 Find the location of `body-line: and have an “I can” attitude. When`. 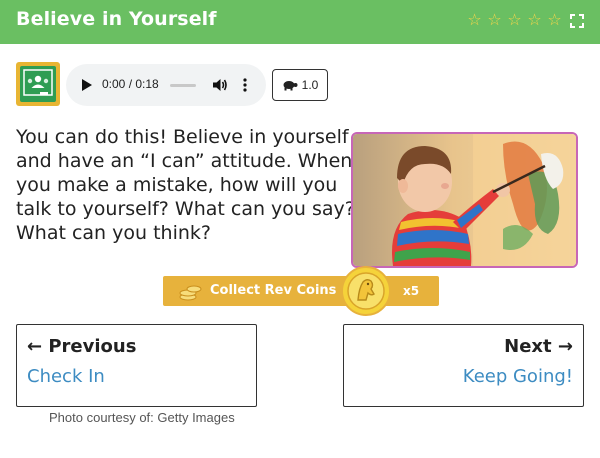

body-line: and have an “I can” attitude. When is located at coordinates (184, 161).